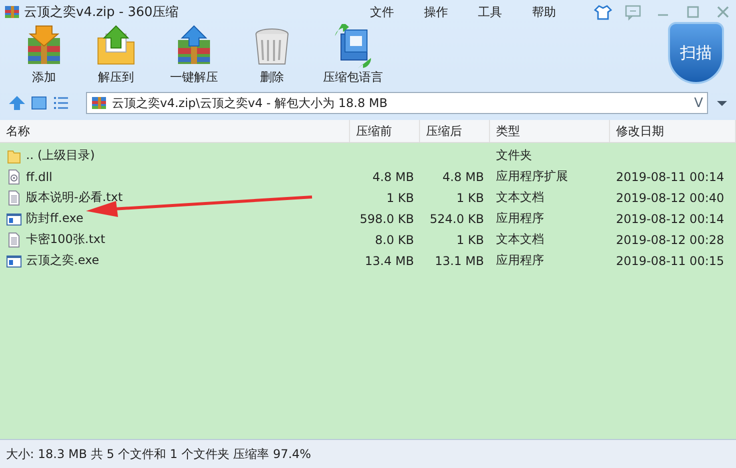 This screenshot has width=736, height=468. I want to click on table-cell-text: 2019-08-11 00:14, so click(670, 177).